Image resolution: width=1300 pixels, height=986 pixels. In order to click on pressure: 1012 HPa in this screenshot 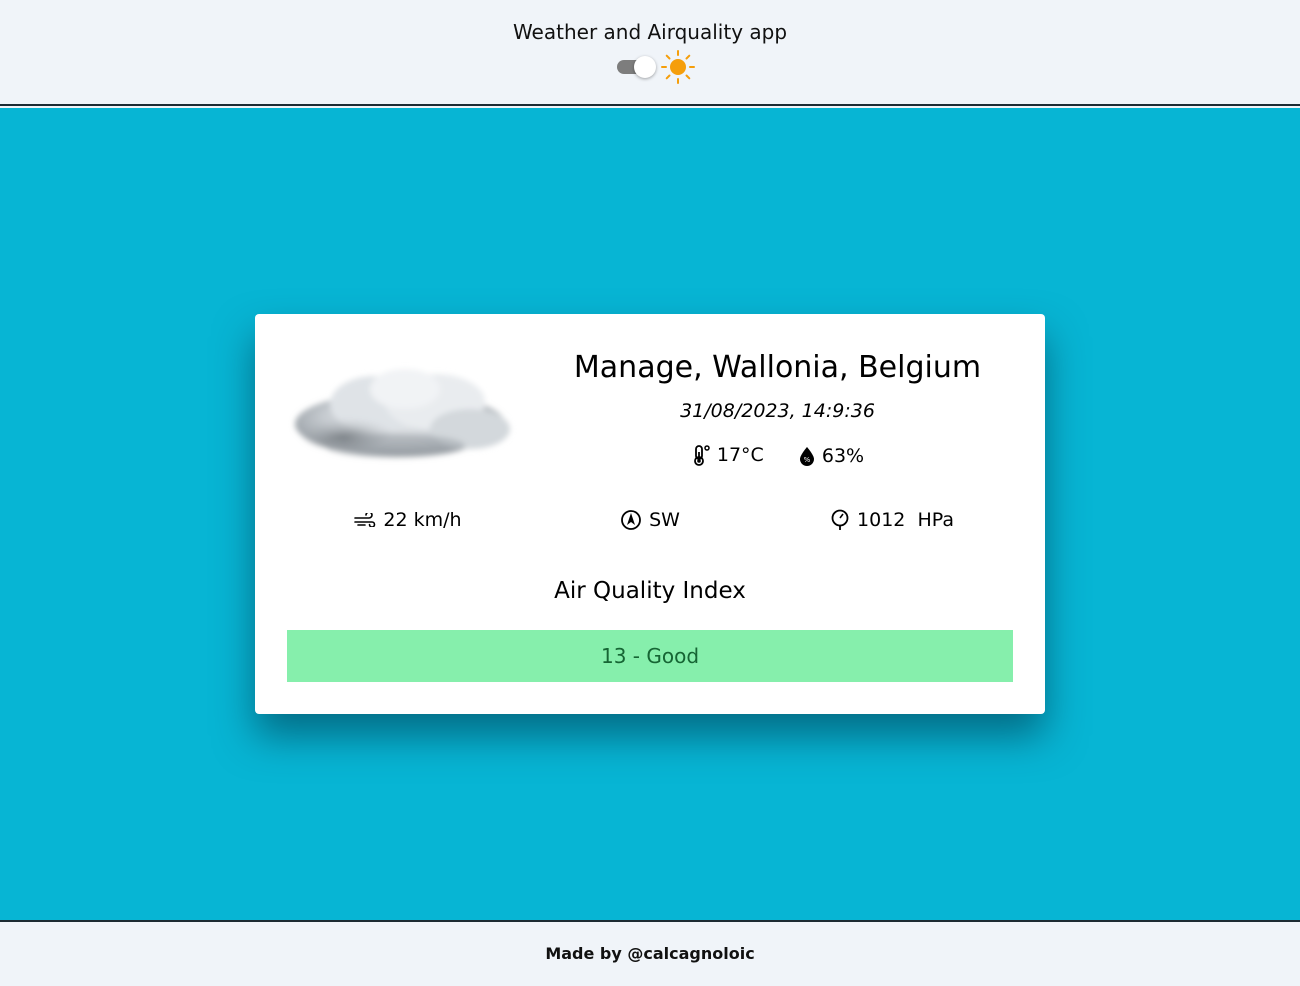, I will do `click(892, 520)`.